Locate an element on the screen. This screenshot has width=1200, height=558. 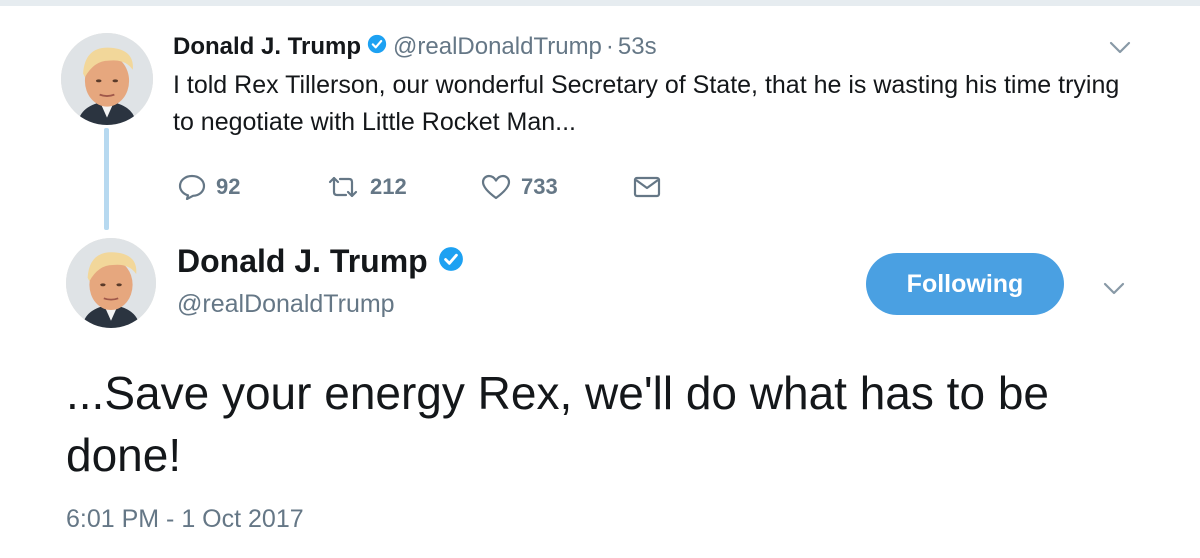
retweet-button: 212 is located at coordinates (403, 187).